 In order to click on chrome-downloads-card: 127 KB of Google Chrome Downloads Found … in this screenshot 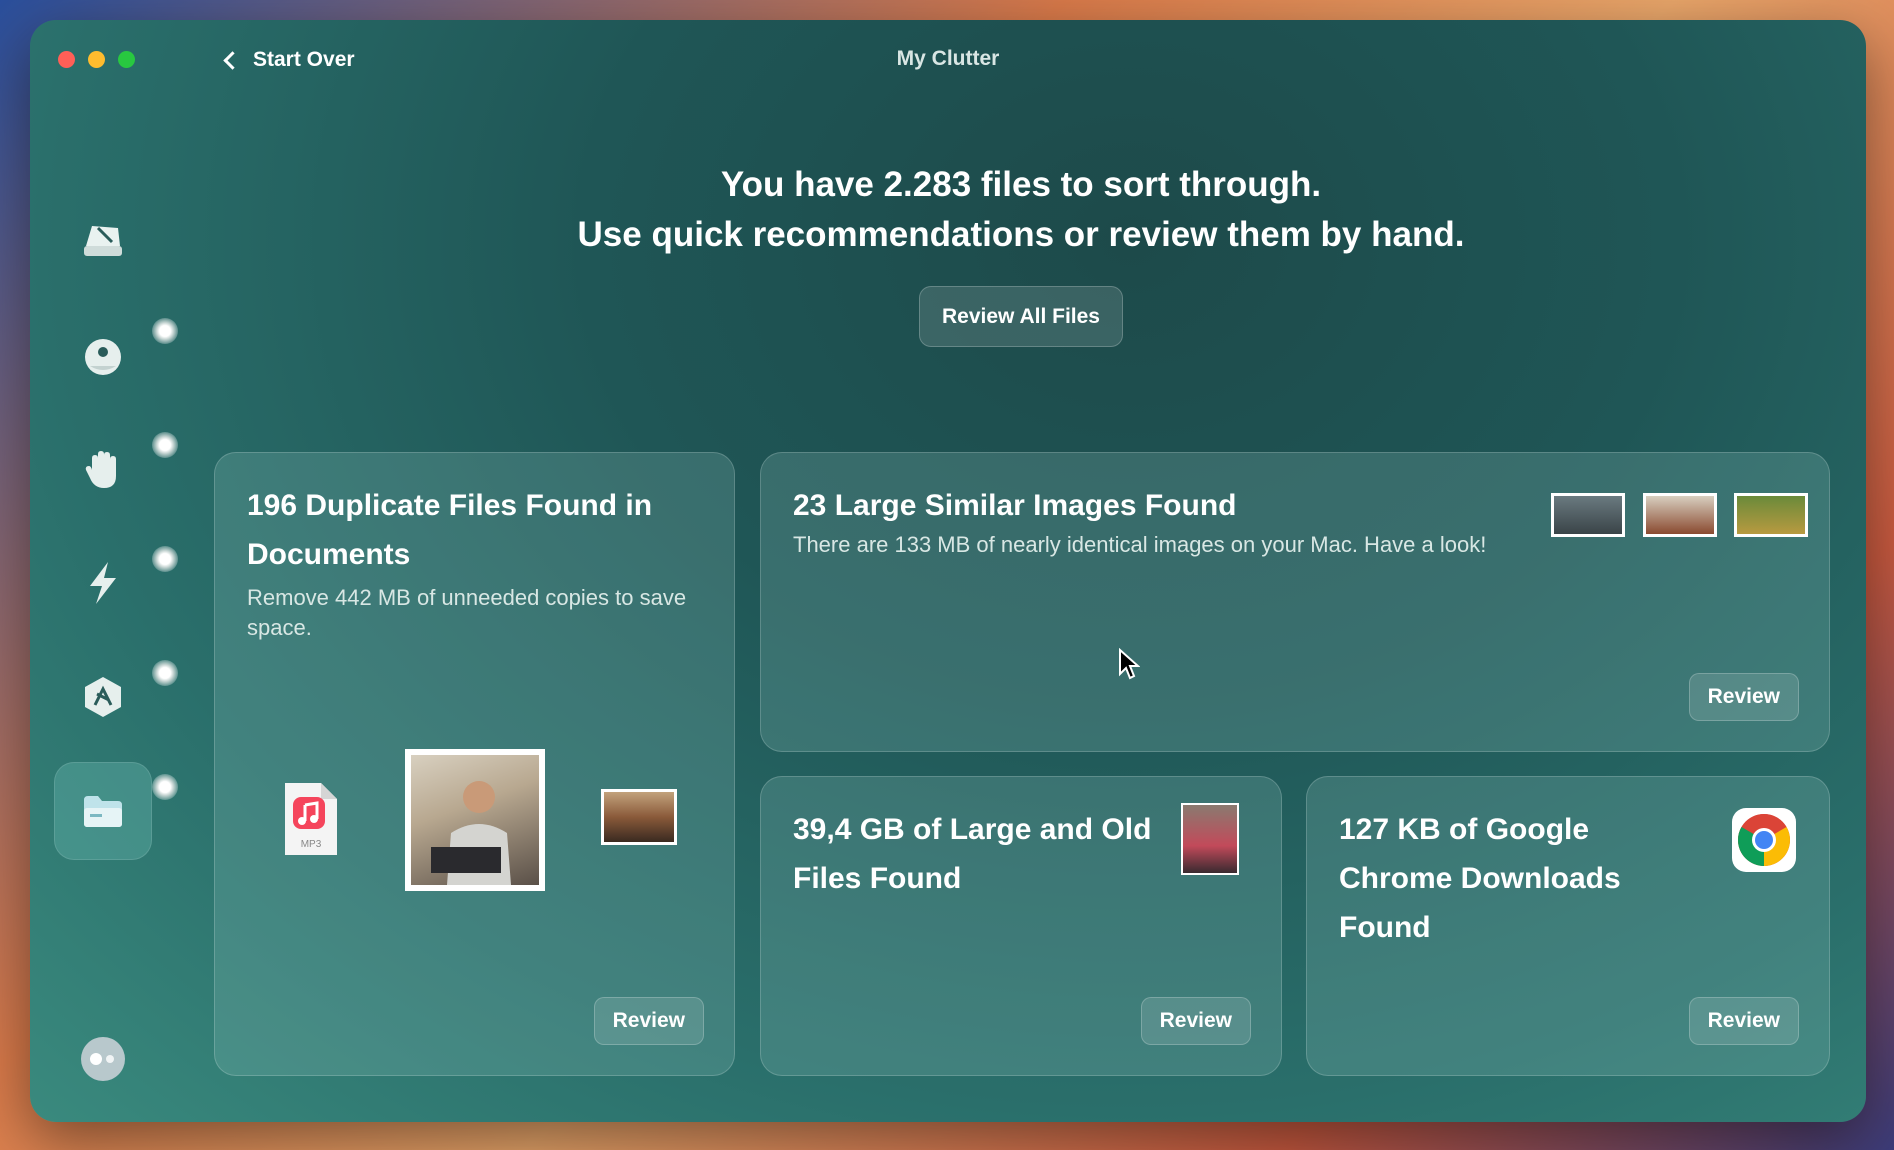, I will do `click(1568, 926)`.